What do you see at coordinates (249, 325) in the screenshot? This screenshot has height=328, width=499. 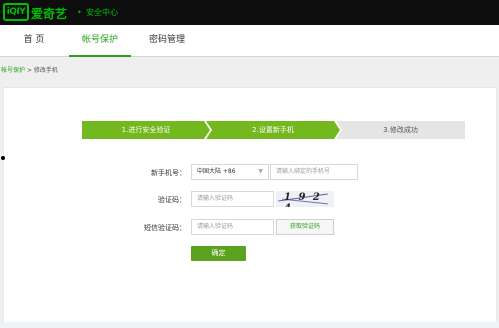 I see `bottom-strip` at bounding box center [249, 325].